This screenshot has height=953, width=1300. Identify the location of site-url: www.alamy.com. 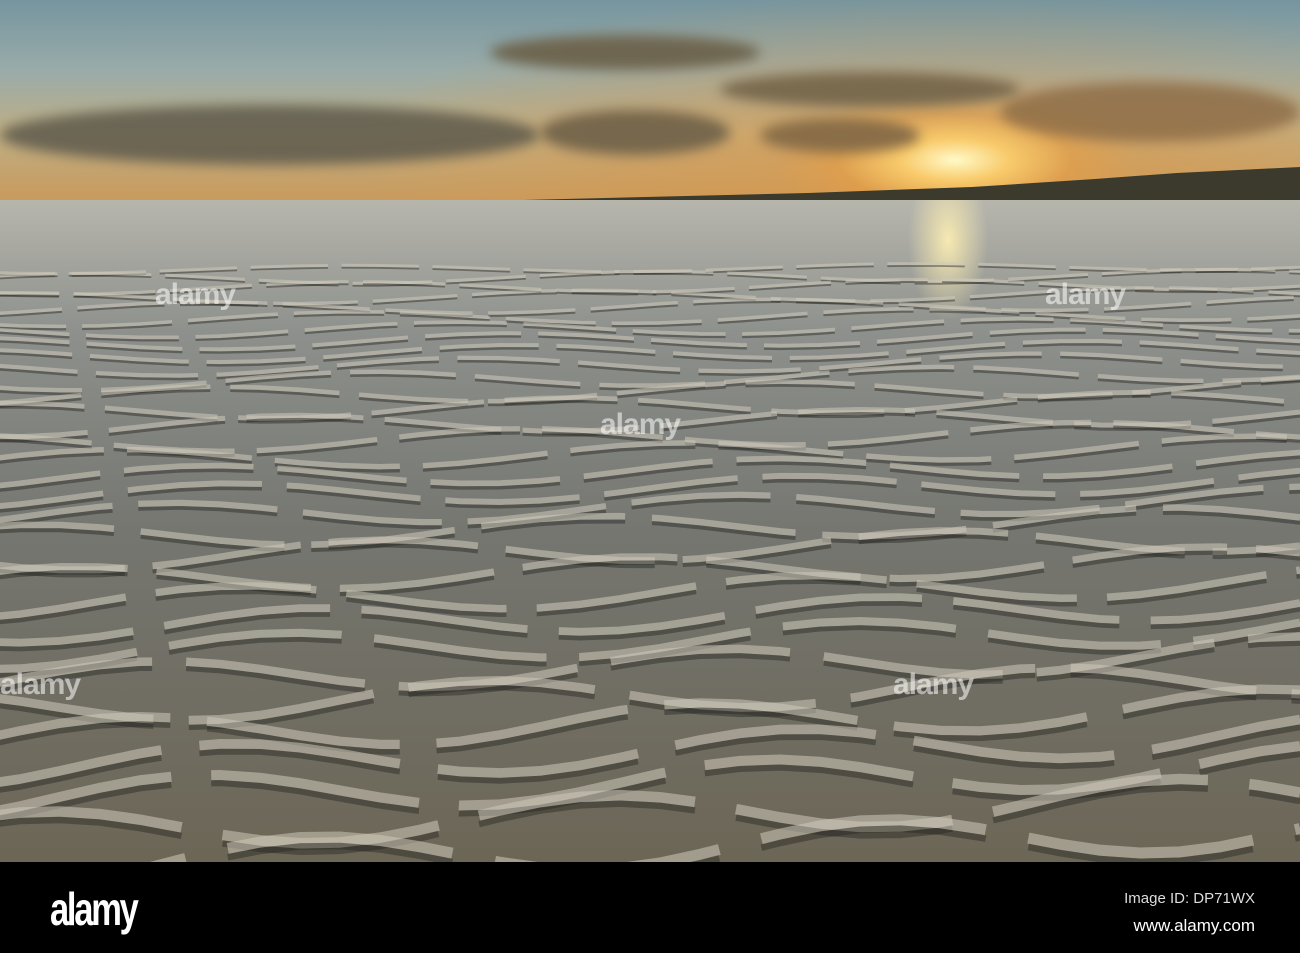
(1194, 925).